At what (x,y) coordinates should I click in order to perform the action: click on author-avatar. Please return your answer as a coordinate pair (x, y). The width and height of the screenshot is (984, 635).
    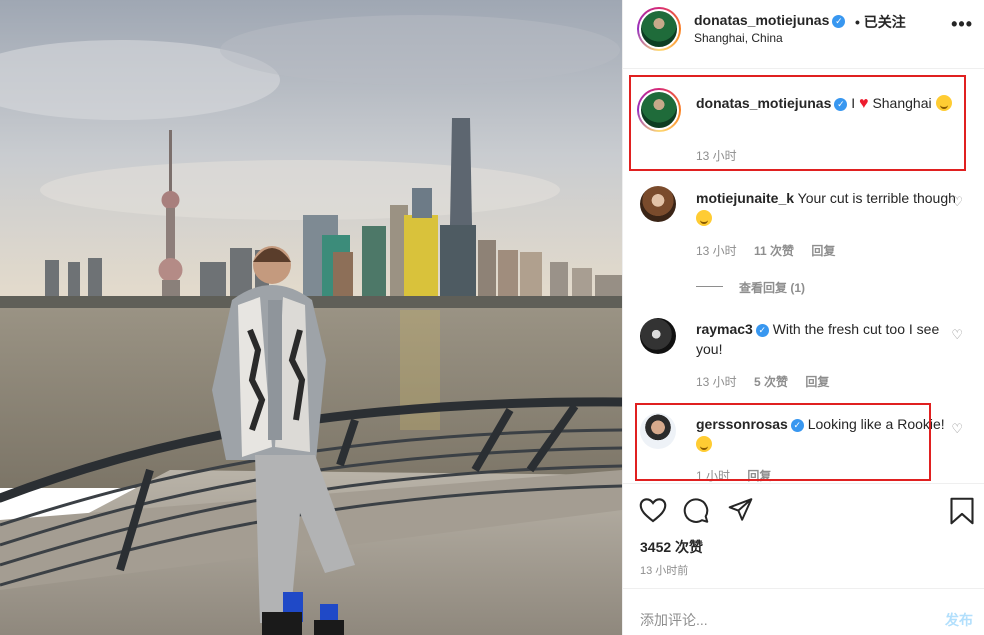
    Looking at the image, I should click on (659, 29).